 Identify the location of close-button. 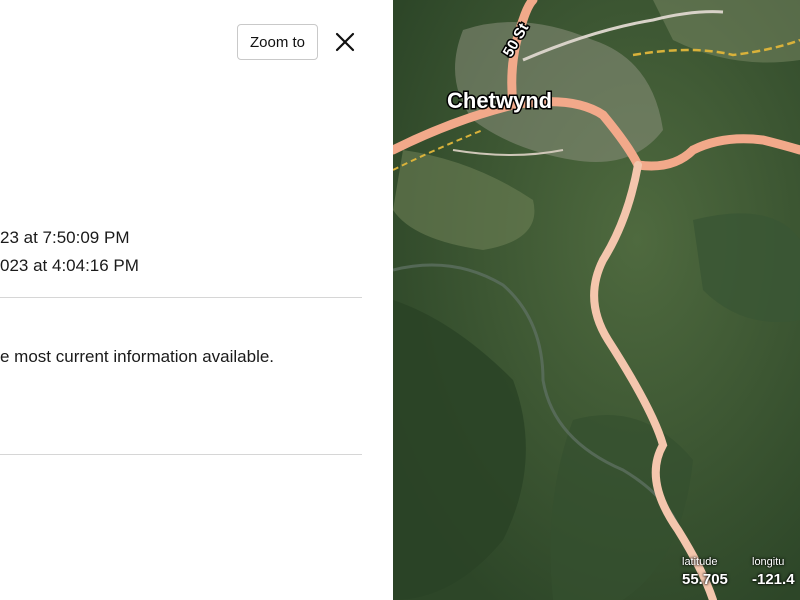
(345, 42).